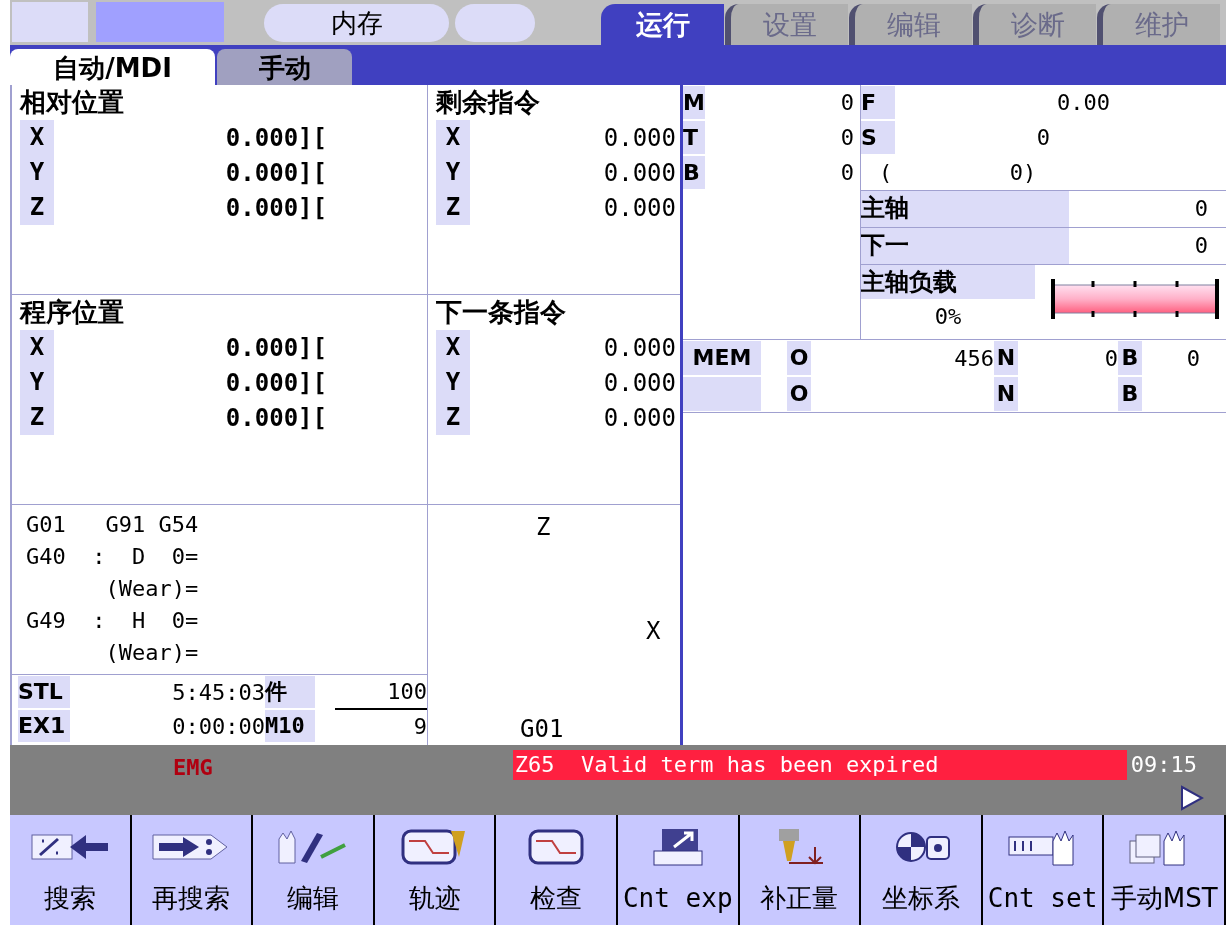  I want to click on spindle-label: 下一, so click(965, 246).